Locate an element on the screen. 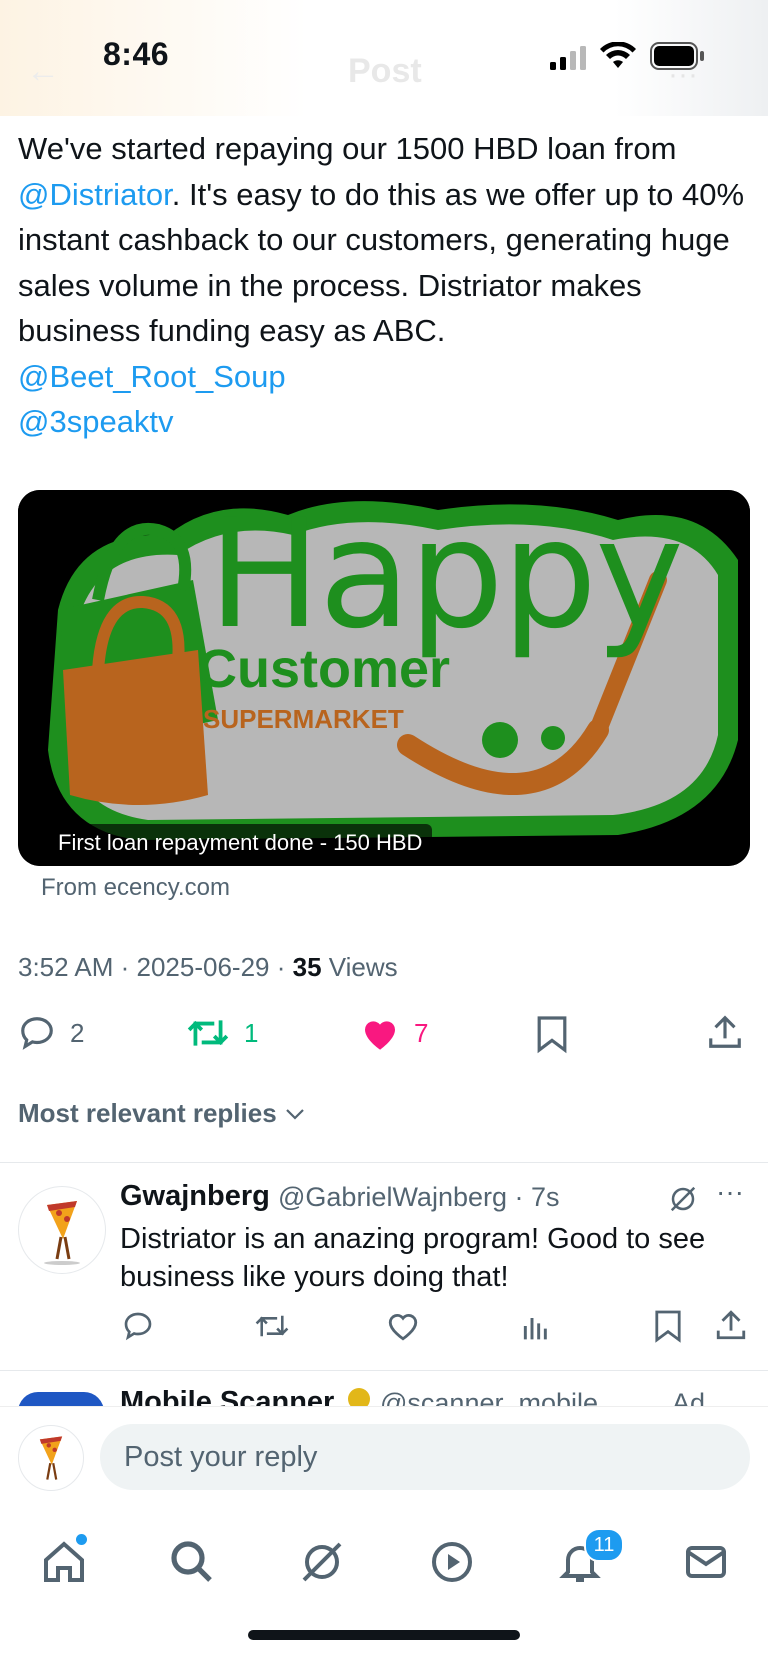 Image resolution: width=768 pixels, height=1665 pixels. tab-search is located at coordinates (192, 1562).